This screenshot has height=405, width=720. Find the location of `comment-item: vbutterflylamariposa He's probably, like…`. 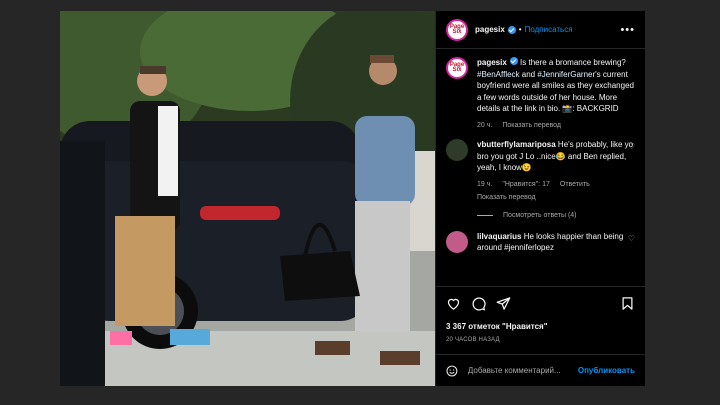

comment-item: vbutterflylamariposa He's probably, like… is located at coordinates (540, 171).